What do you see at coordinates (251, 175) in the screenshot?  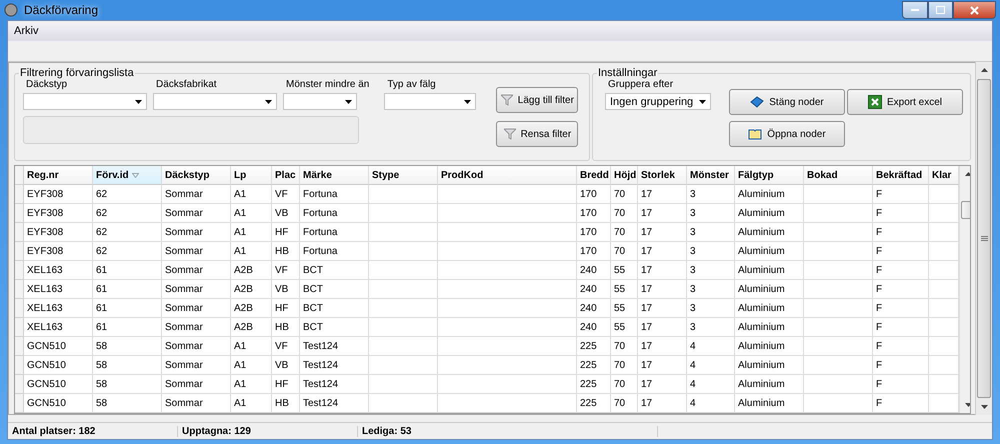 I see `column-header: Lp` at bounding box center [251, 175].